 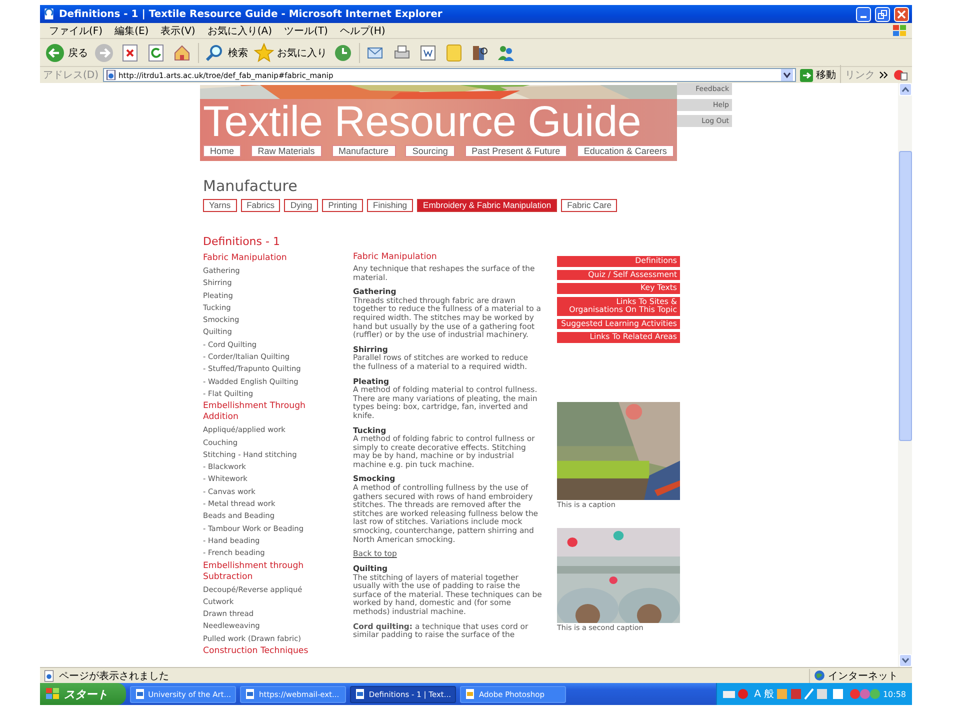 What do you see at coordinates (422, 122) in the screenshot?
I see `site-title: Textile Resource Guide` at bounding box center [422, 122].